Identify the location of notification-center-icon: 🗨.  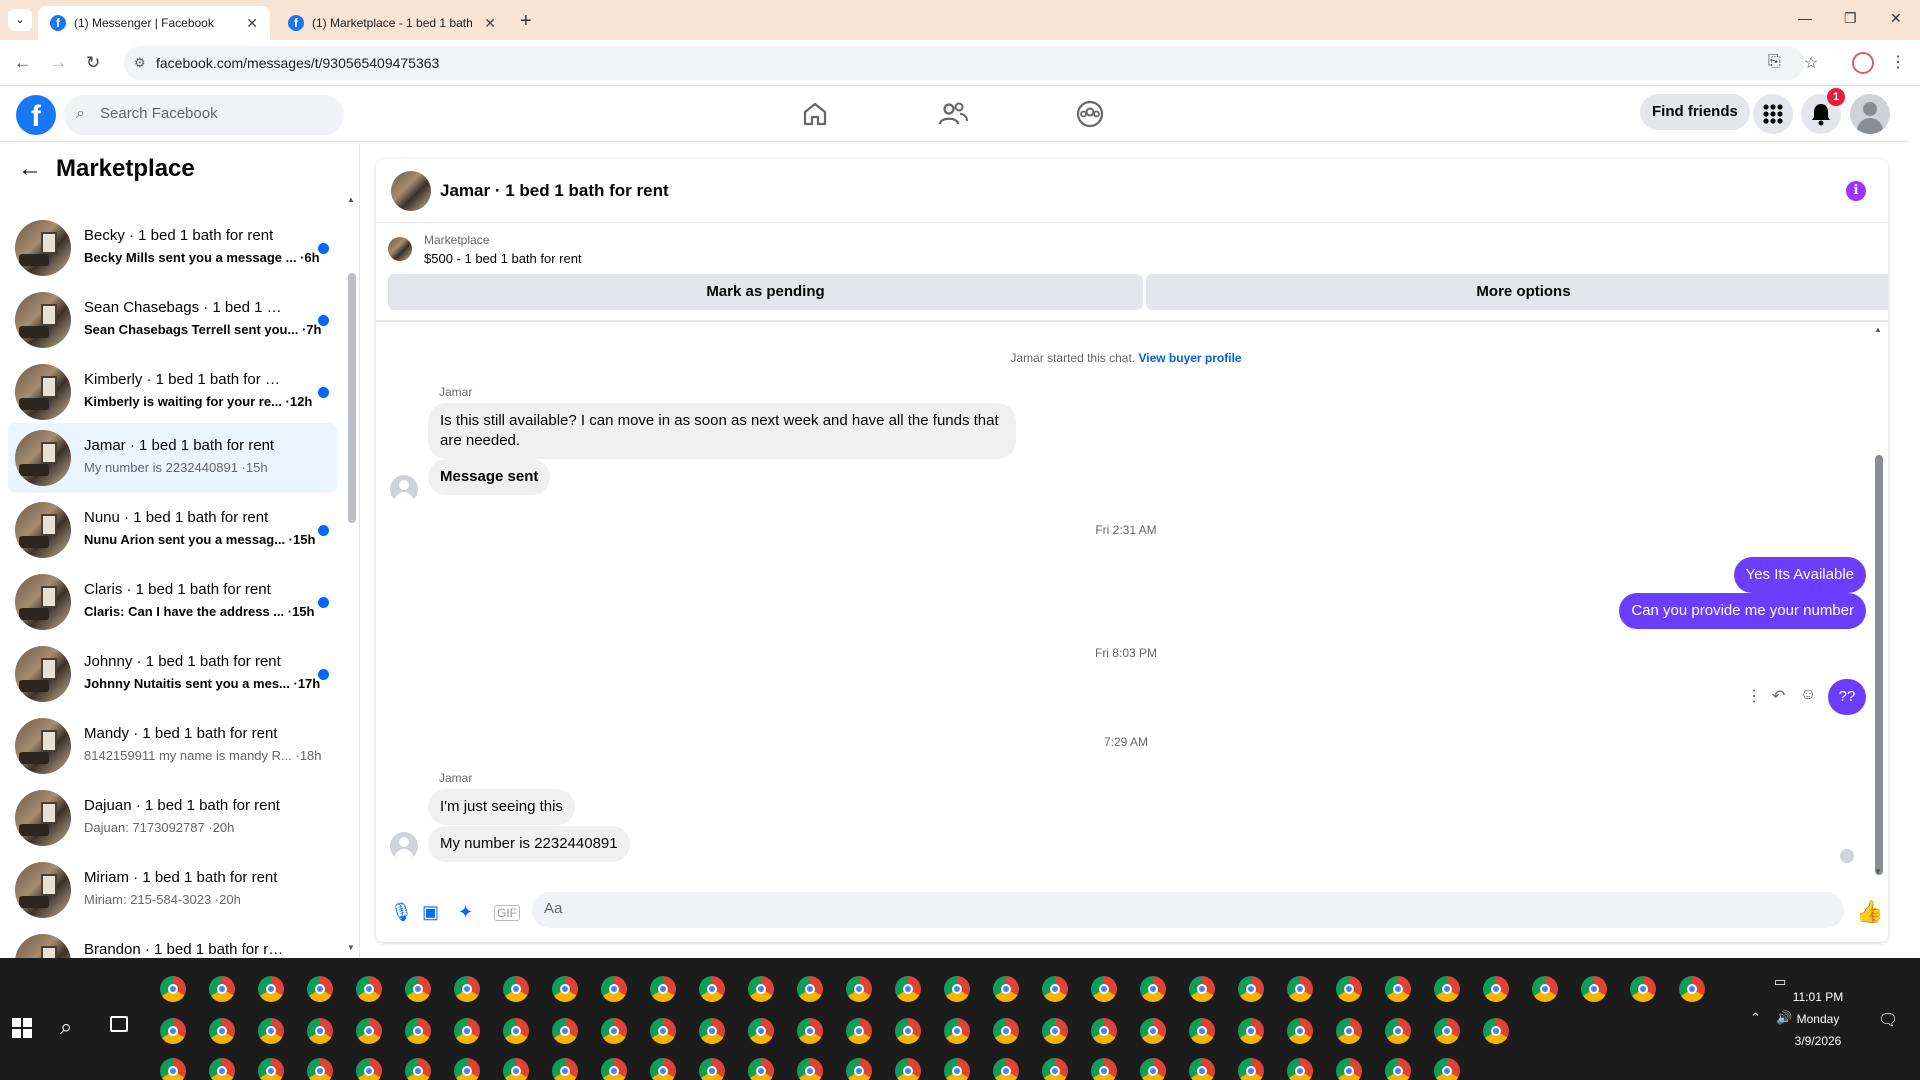
(1888, 1020).